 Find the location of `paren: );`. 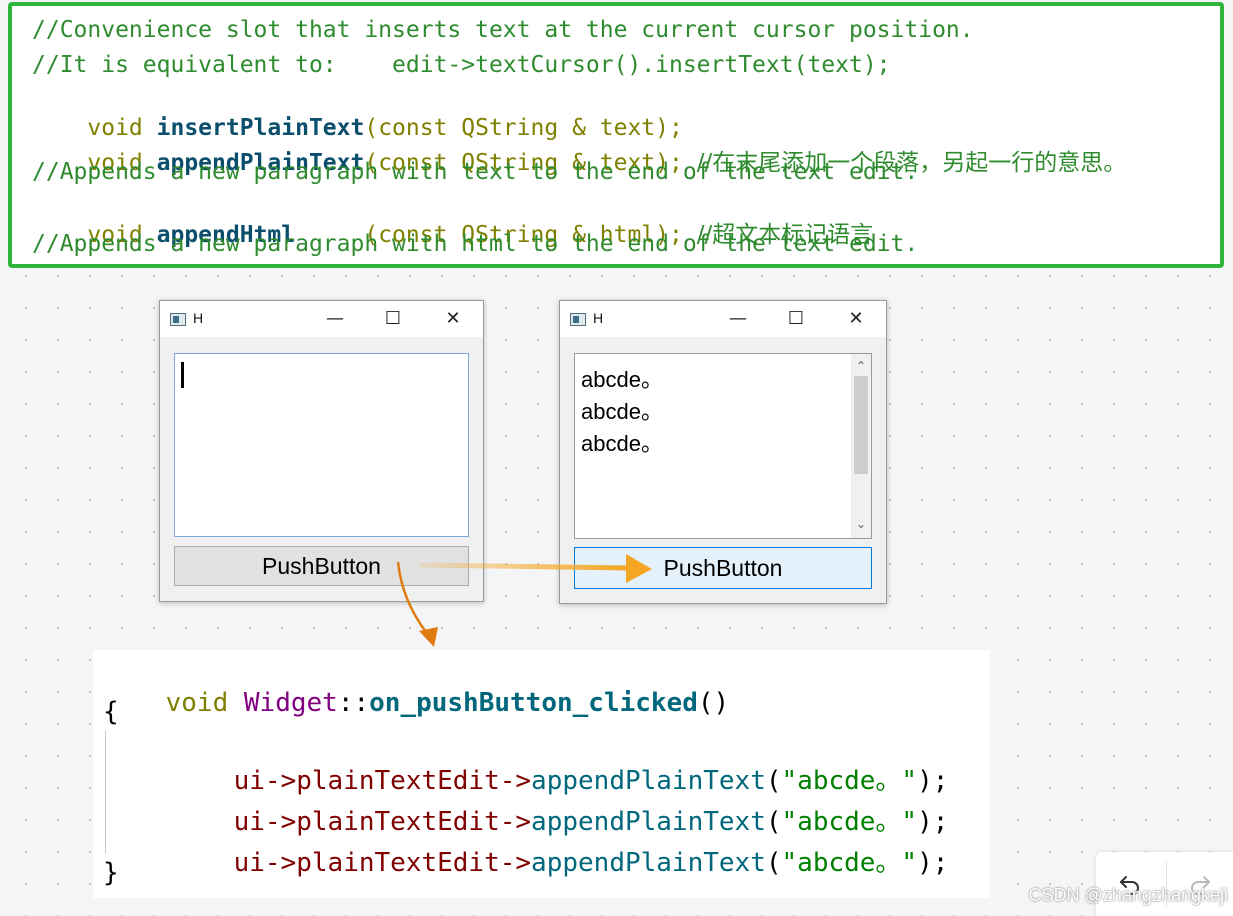

paren: ); is located at coordinates (933, 863).